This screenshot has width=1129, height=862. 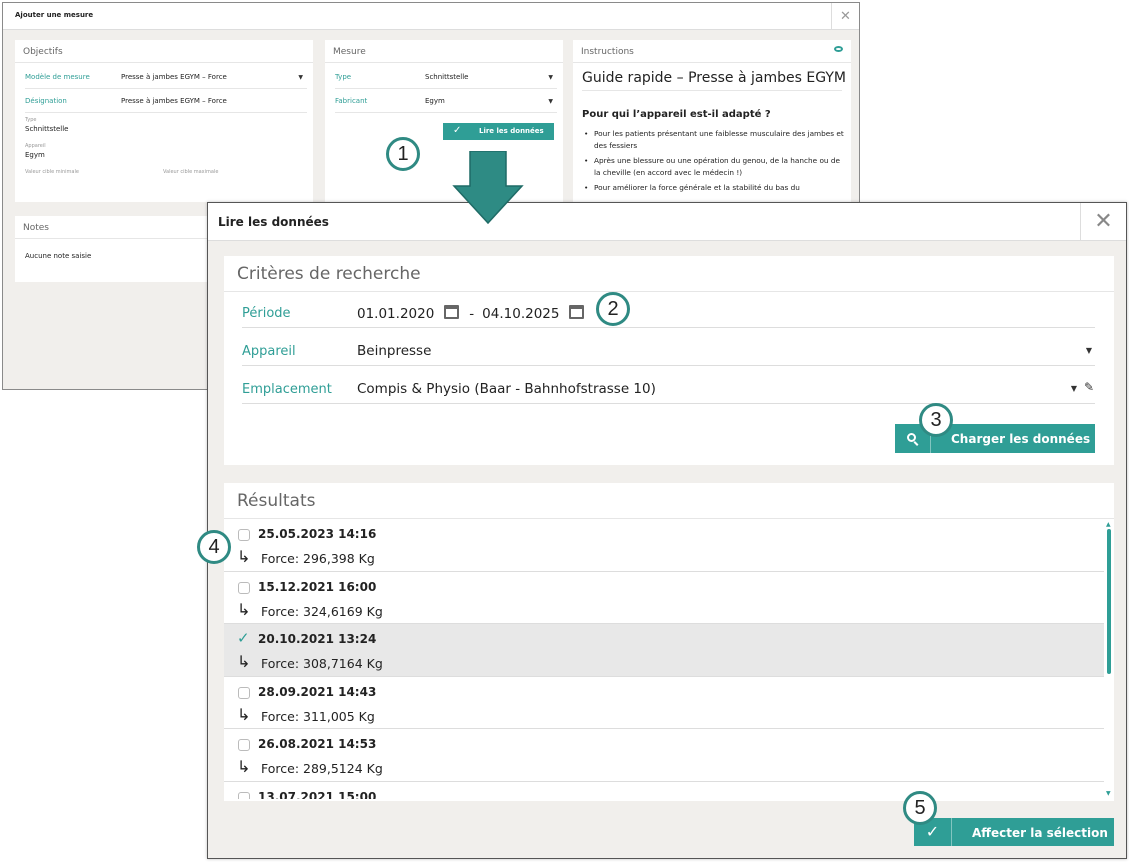 I want to click on search-criteria-title: Critères de recherche, so click(x=329, y=274).